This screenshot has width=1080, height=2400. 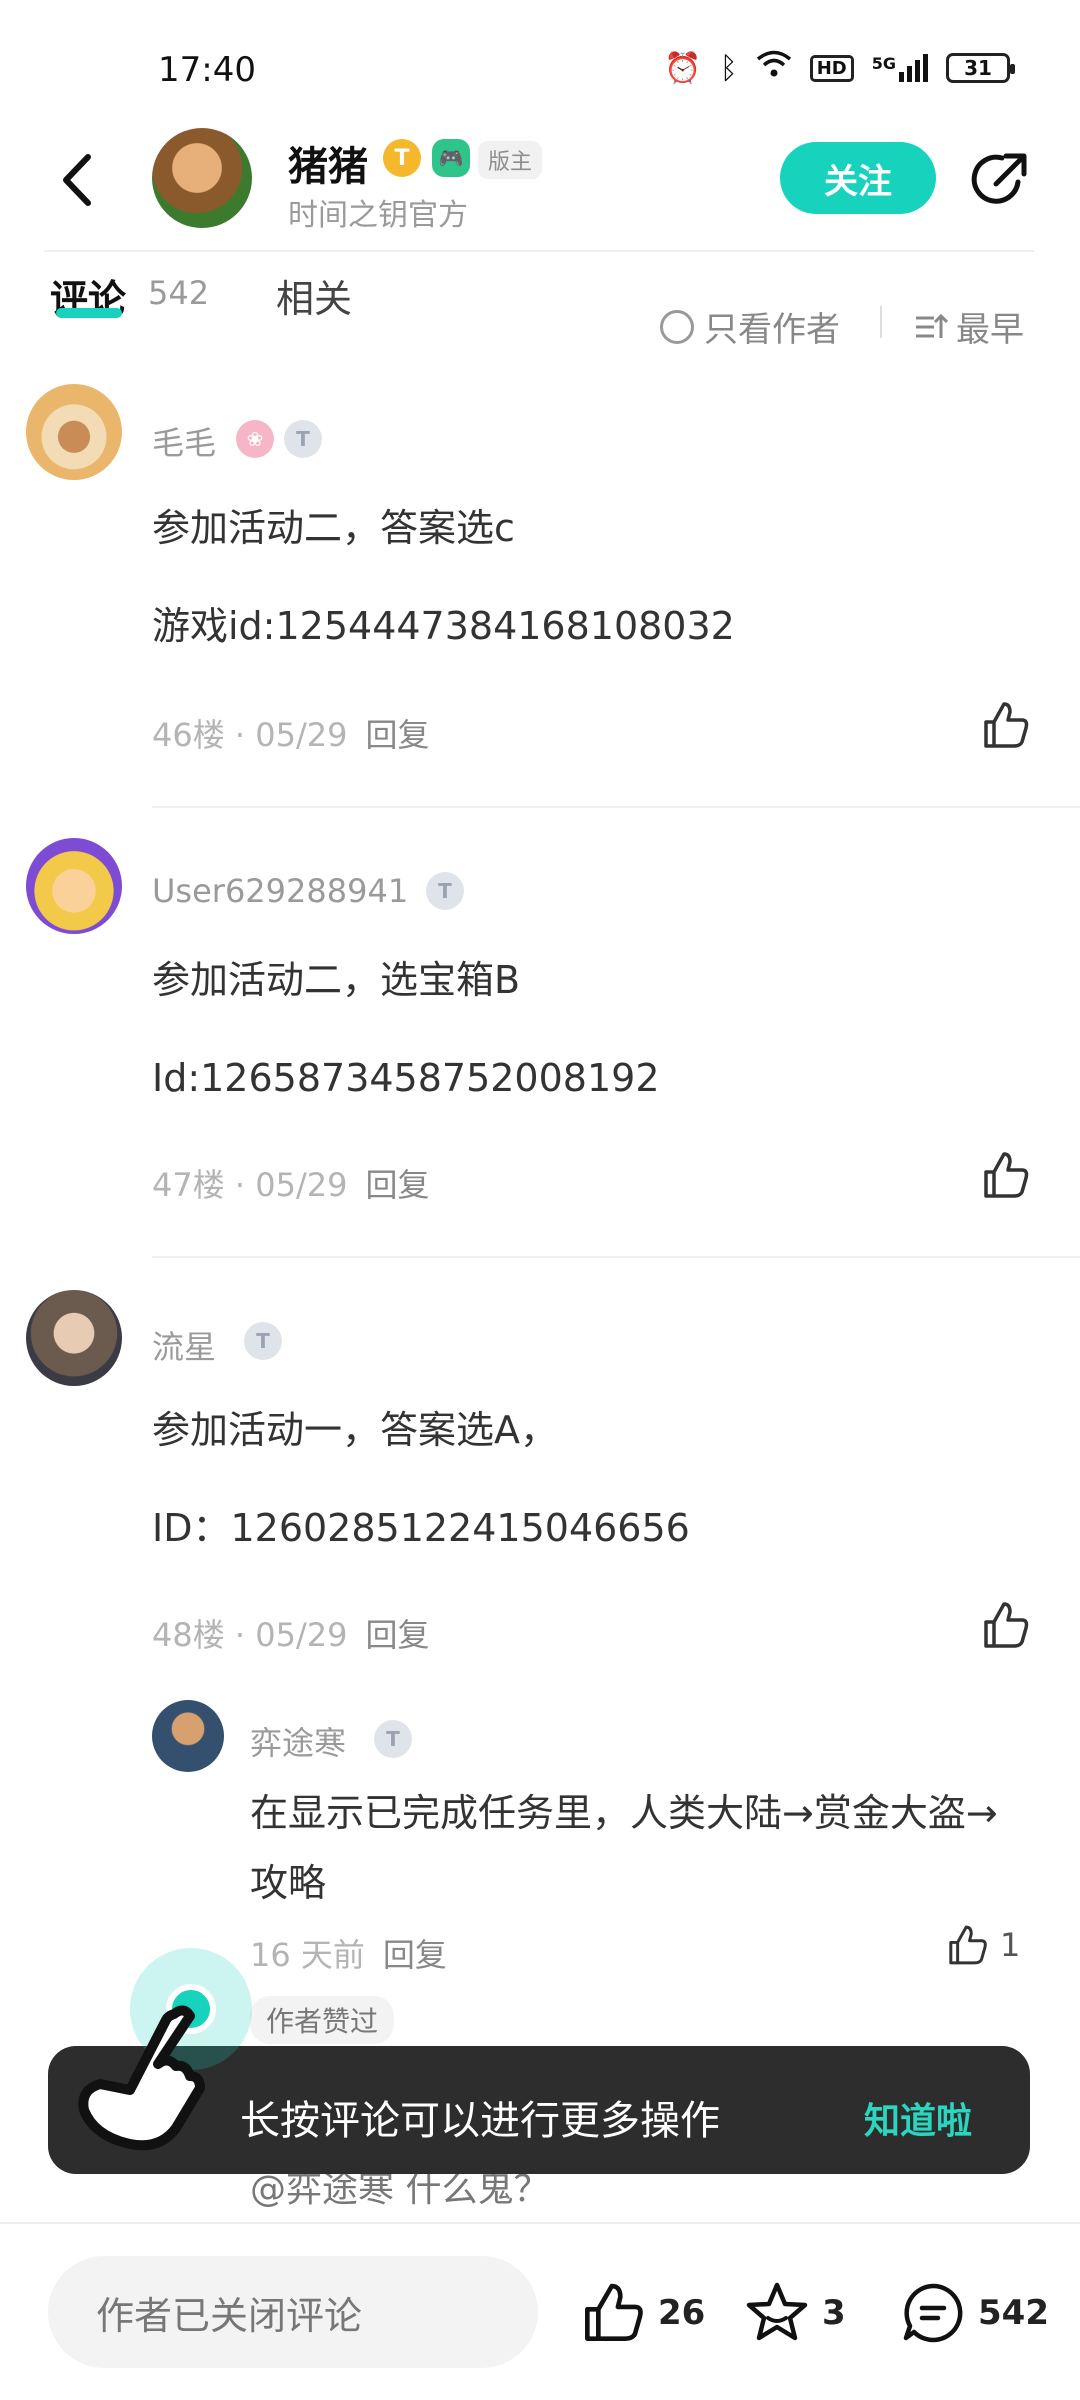 What do you see at coordinates (932, 325) in the screenshot?
I see `sort-icon` at bounding box center [932, 325].